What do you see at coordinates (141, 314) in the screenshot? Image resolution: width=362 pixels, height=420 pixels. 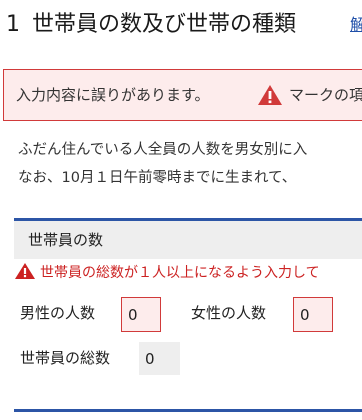 I see `male-count-input` at bounding box center [141, 314].